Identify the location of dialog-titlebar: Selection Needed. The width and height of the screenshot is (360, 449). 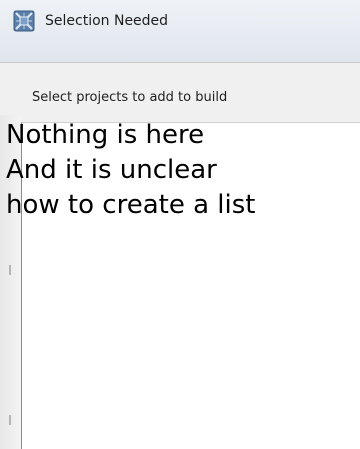
(180, 31).